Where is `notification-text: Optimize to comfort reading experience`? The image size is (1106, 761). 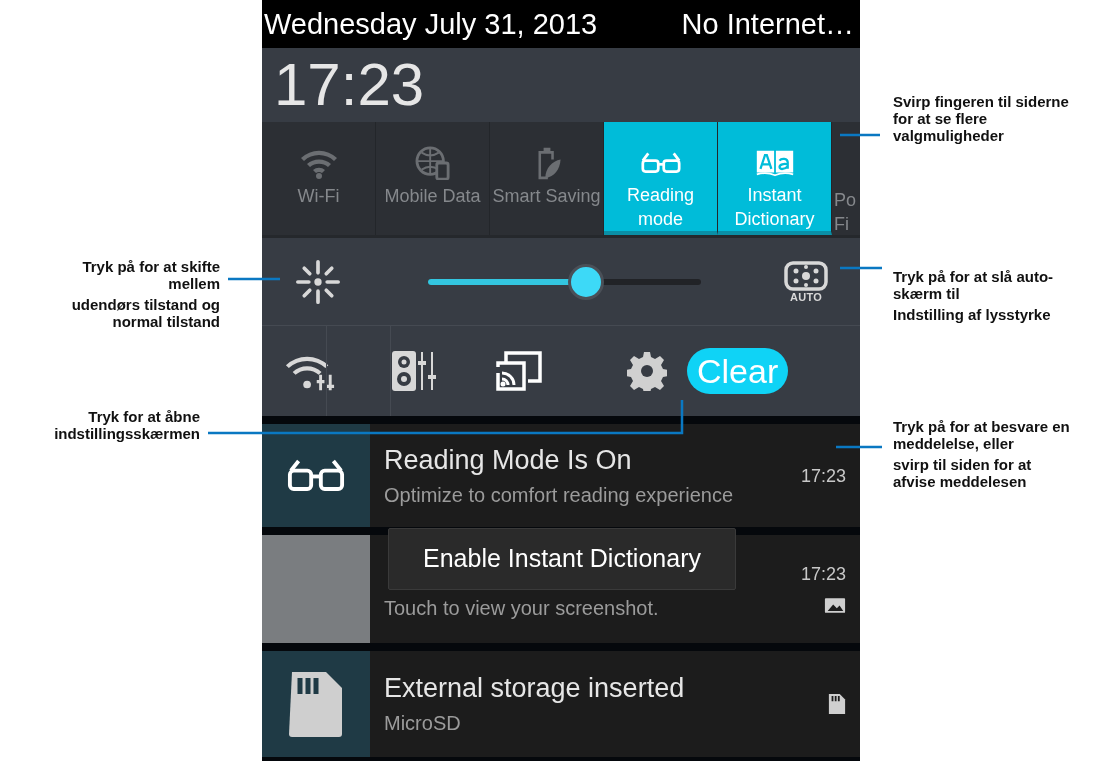 notification-text: Optimize to comfort reading experience is located at coordinates (559, 495).